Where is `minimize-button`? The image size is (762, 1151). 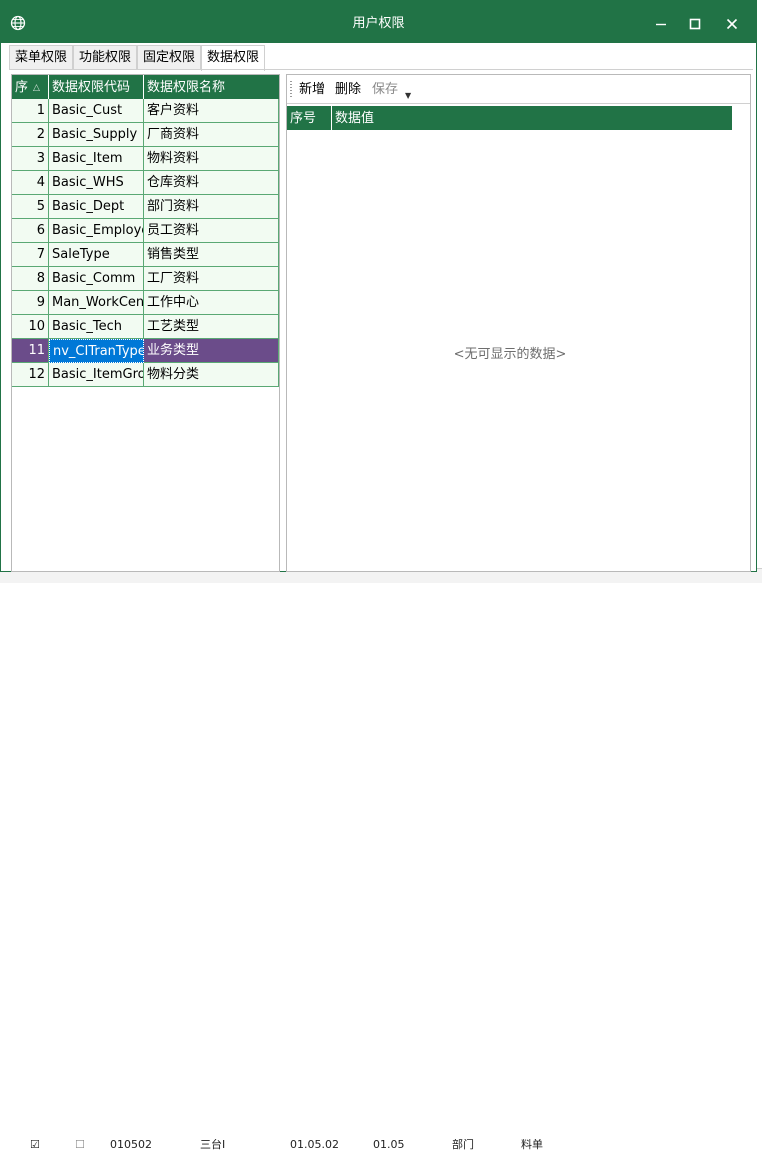 minimize-button is located at coordinates (661, 24).